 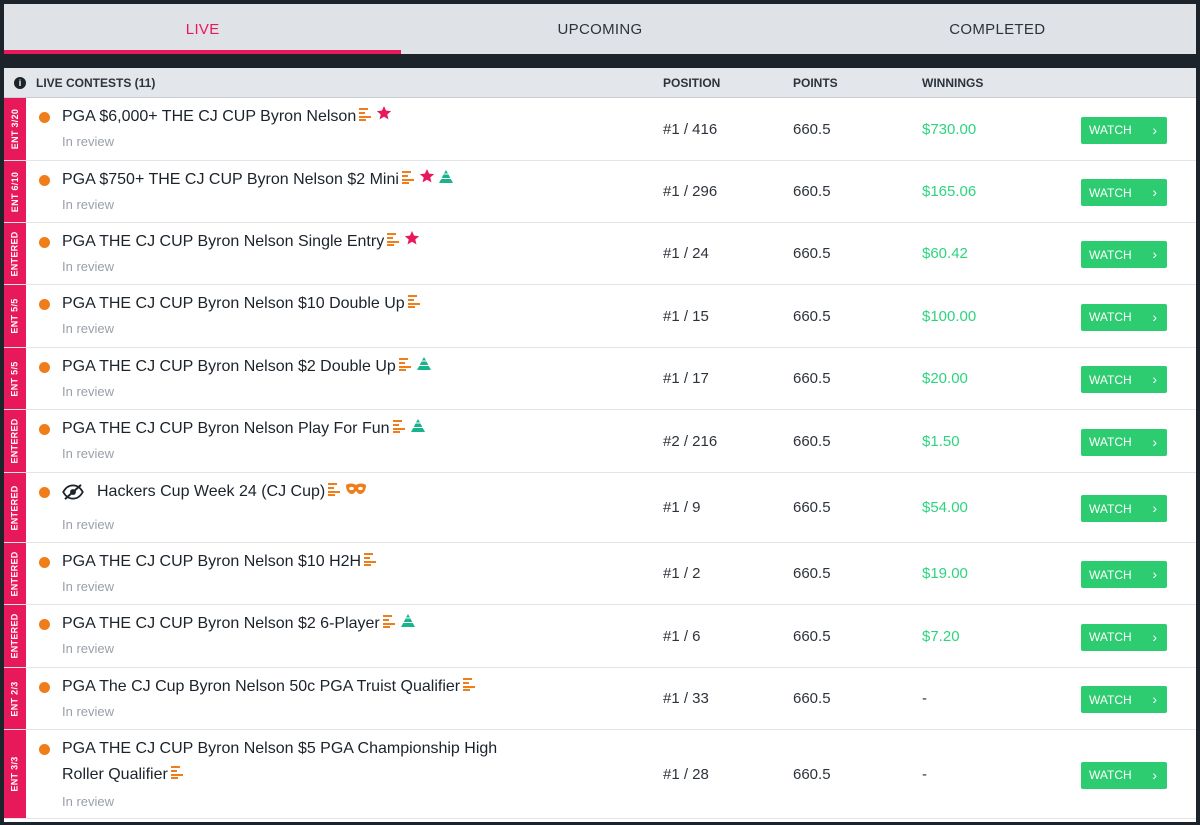 What do you see at coordinates (815, 82) in the screenshot?
I see `points-header: POINTS` at bounding box center [815, 82].